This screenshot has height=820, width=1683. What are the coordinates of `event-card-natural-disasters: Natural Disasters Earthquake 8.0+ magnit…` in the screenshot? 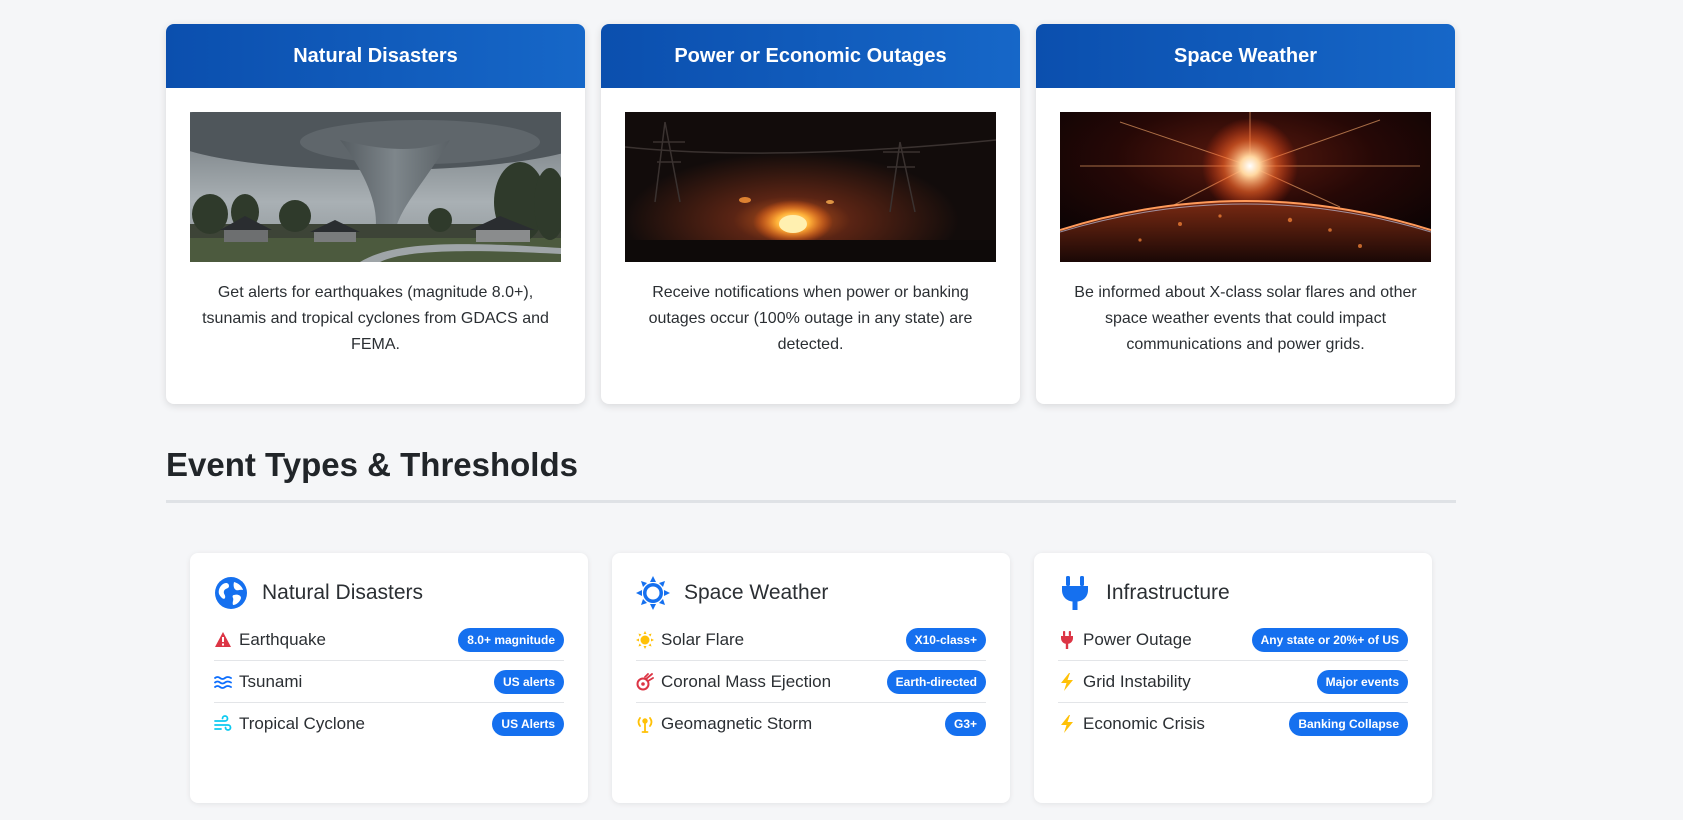 It's located at (389, 678).